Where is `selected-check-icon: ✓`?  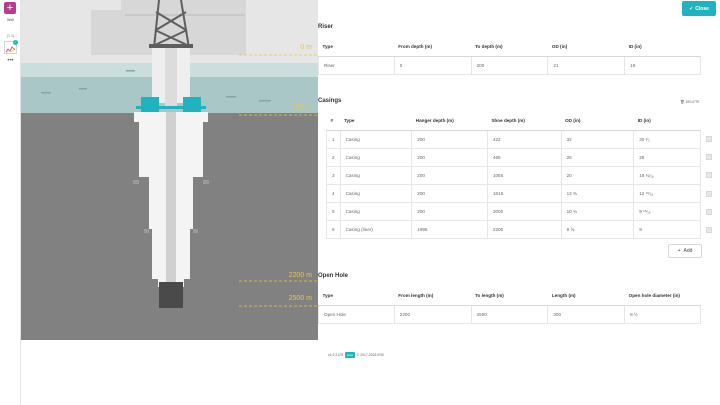 selected-check-icon: ✓ is located at coordinates (15, 42).